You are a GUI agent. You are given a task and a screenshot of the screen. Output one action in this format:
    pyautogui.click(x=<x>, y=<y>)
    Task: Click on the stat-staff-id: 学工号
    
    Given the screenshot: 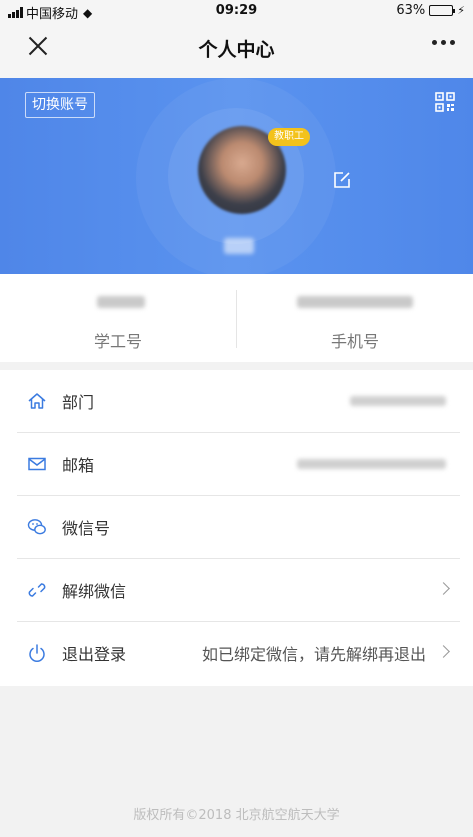 What is the action you would take?
    pyautogui.click(x=118, y=318)
    